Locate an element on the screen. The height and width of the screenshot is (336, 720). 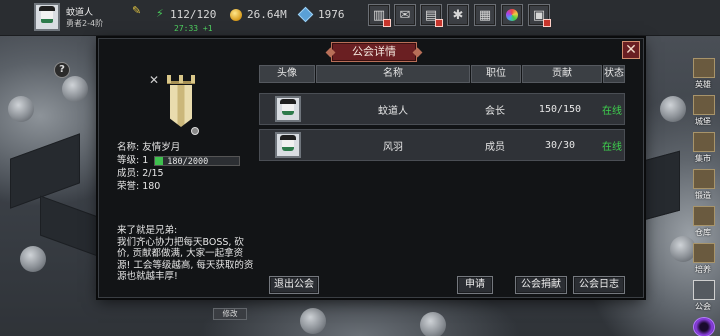
side-menu-item-guild: 公会 is located at coordinates (703, 296).